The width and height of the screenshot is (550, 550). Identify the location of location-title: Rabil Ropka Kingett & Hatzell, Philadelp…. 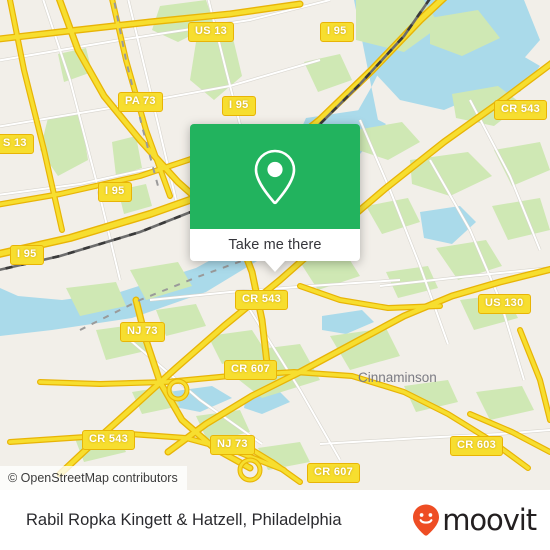
(184, 519).